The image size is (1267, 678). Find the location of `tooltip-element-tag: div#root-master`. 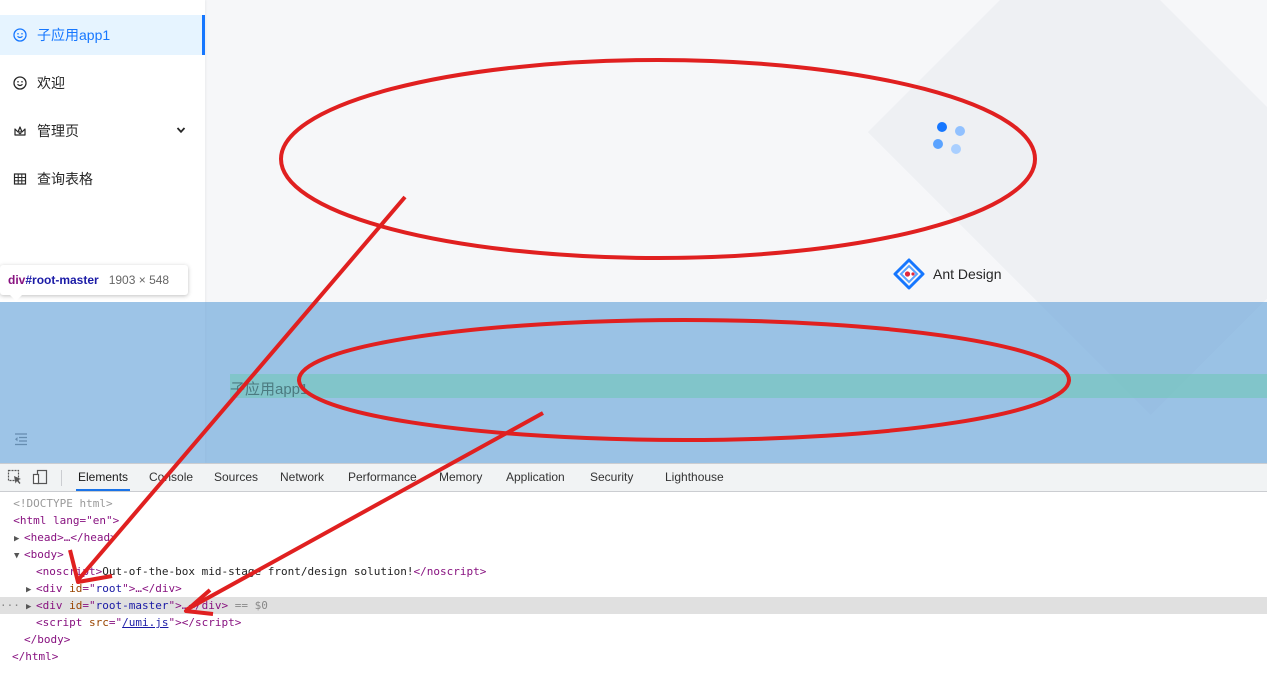

tooltip-element-tag: div#root-master is located at coordinates (53, 280).